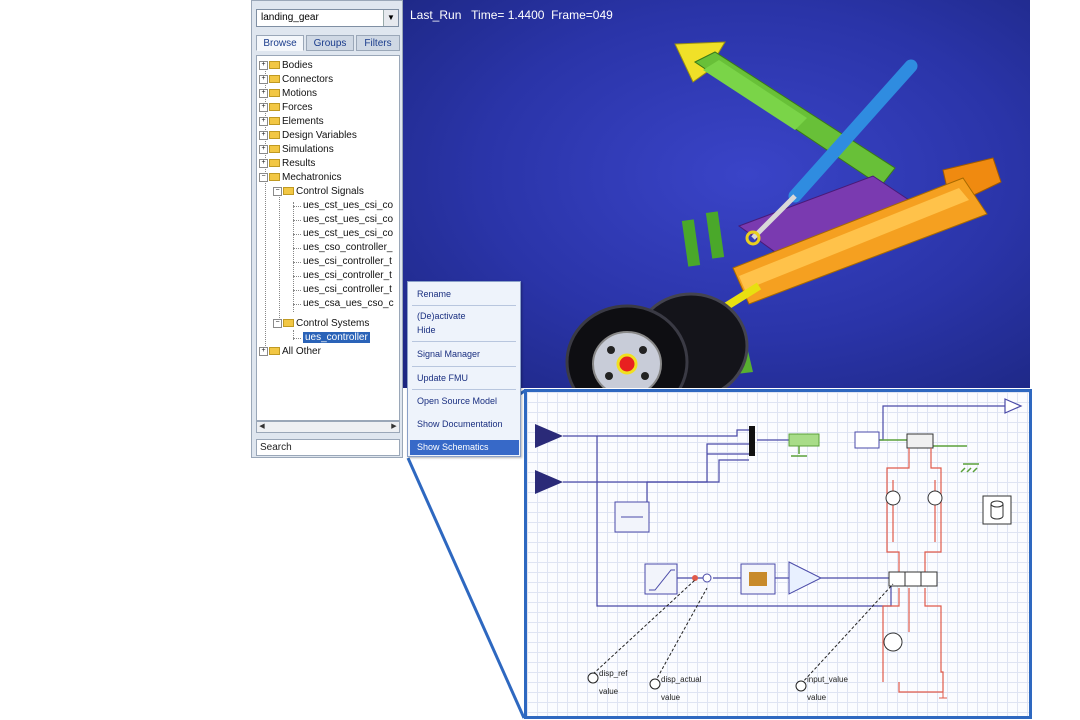 The height and width of the screenshot is (720, 1080). I want to click on menu-item-show-schematics: Show Schematics, so click(464, 447).